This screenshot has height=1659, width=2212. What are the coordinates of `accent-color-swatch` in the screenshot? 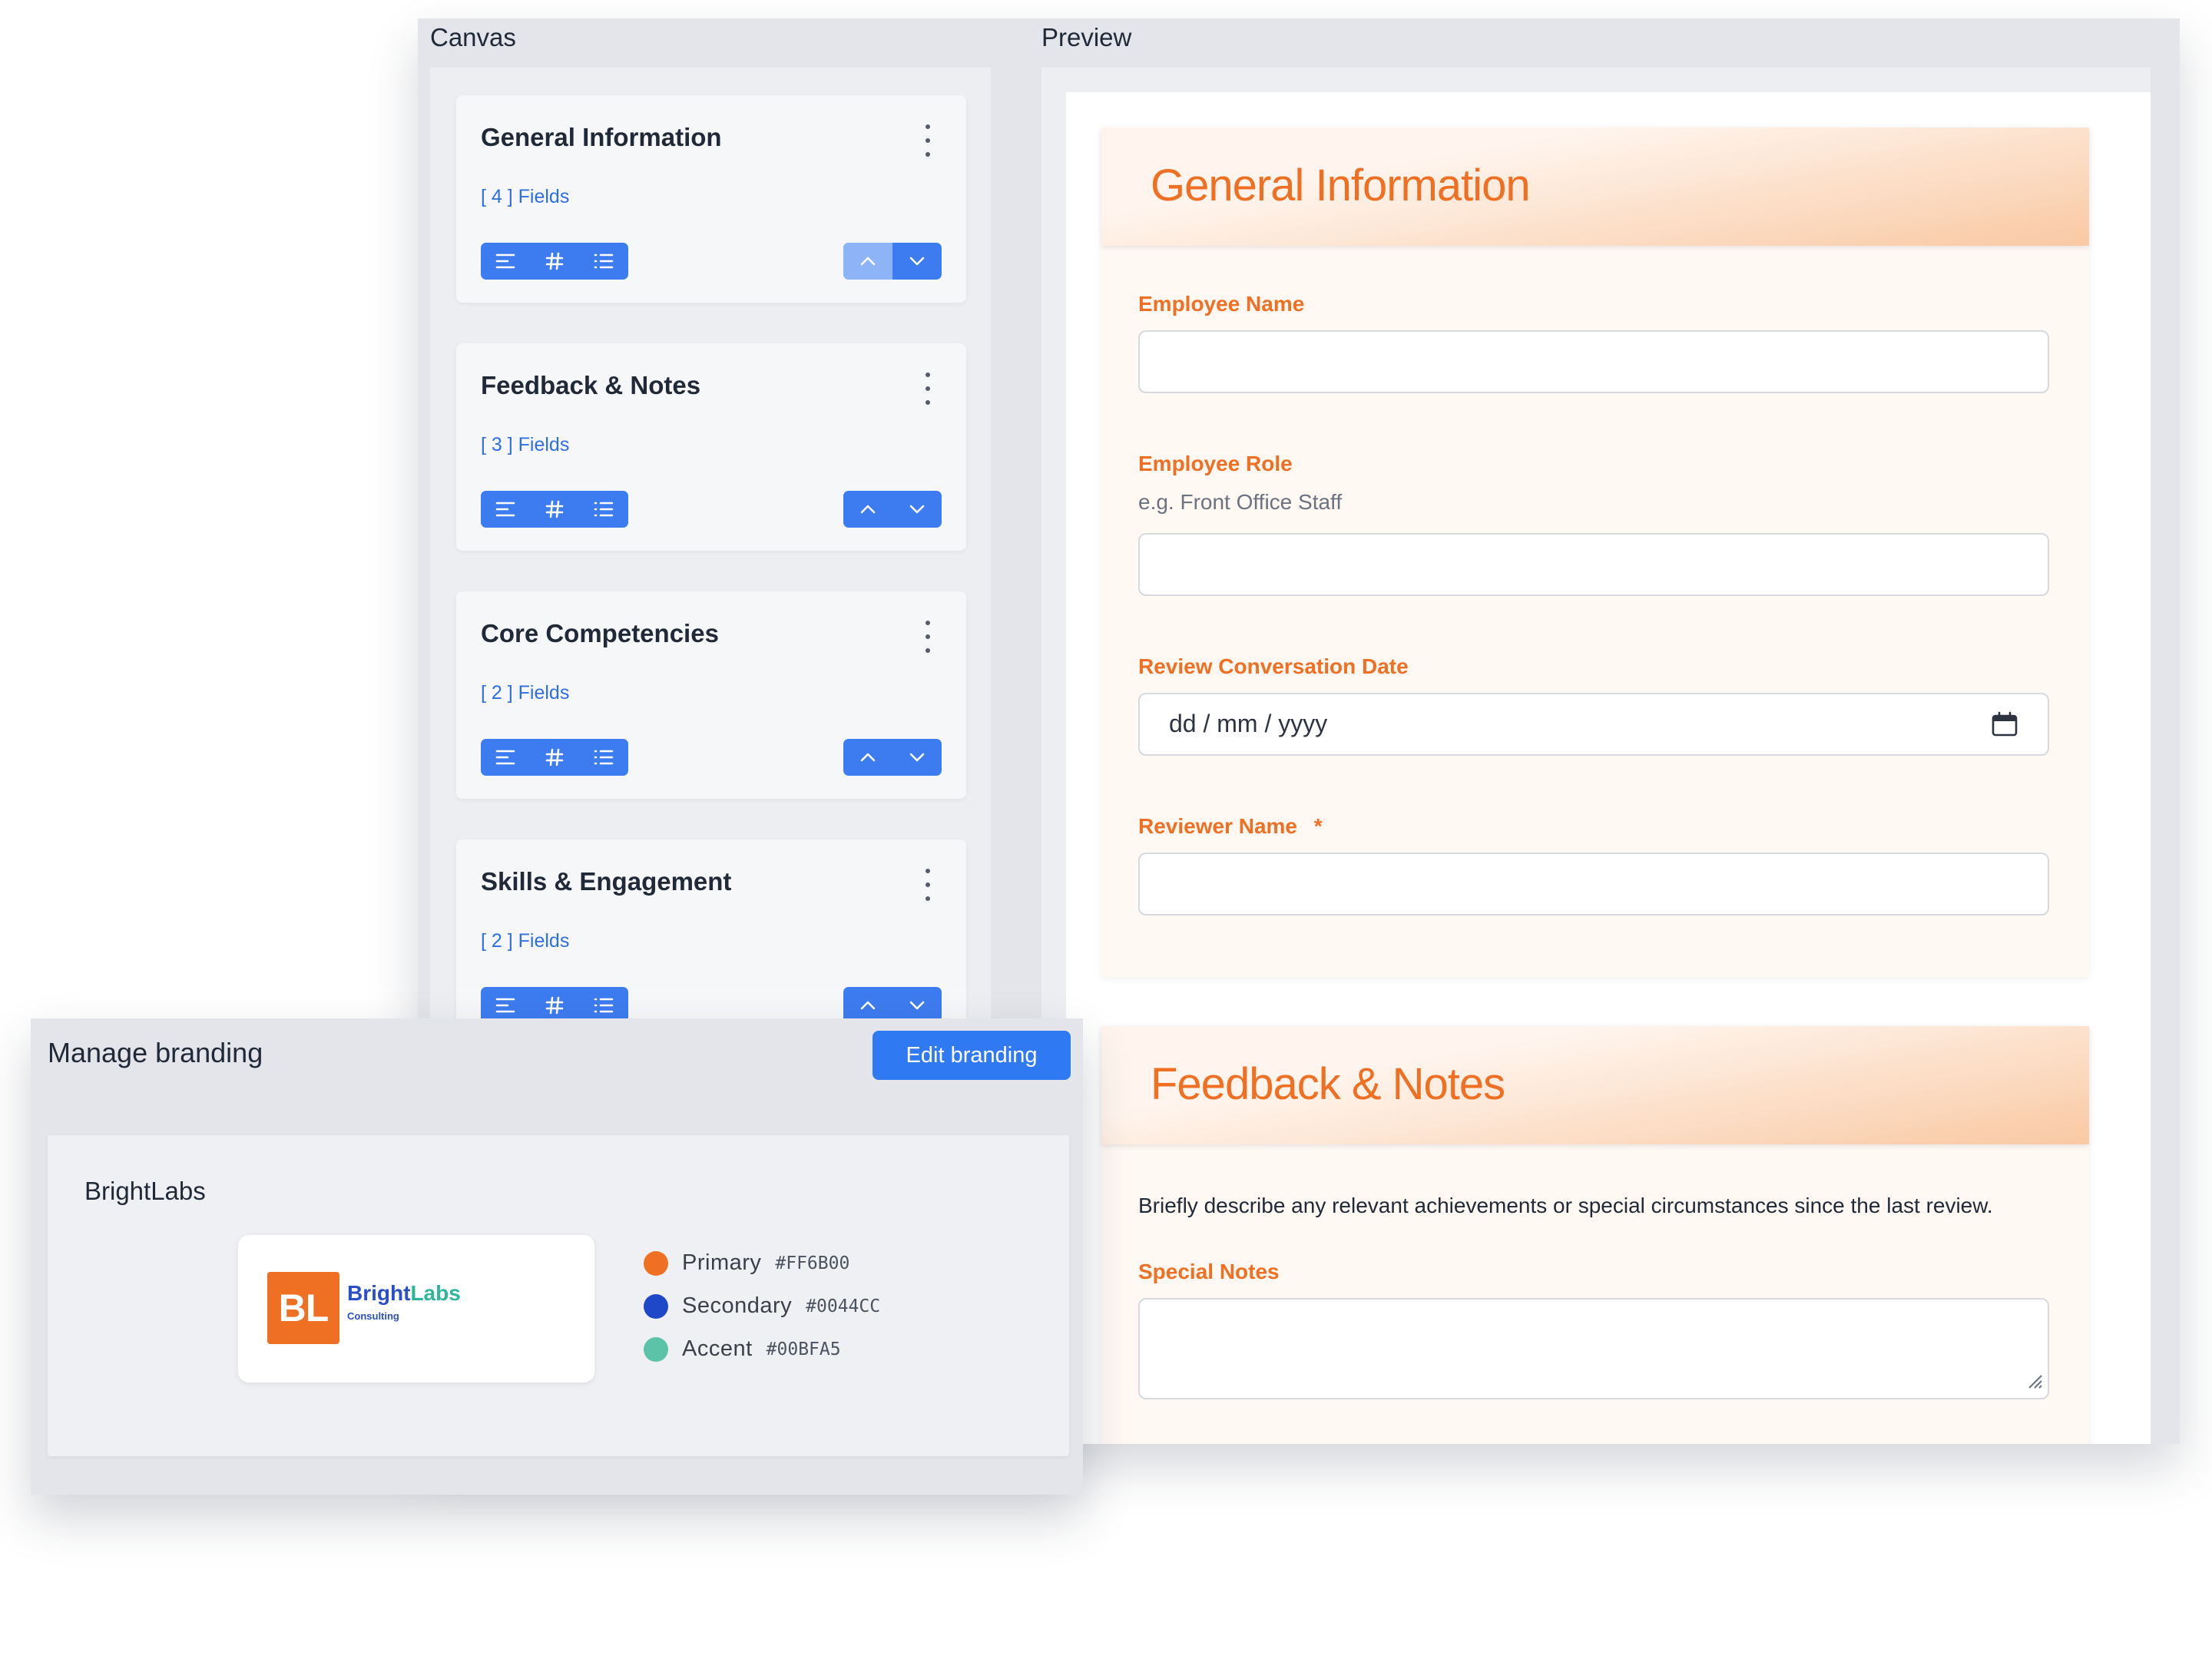 It's located at (656, 1349).